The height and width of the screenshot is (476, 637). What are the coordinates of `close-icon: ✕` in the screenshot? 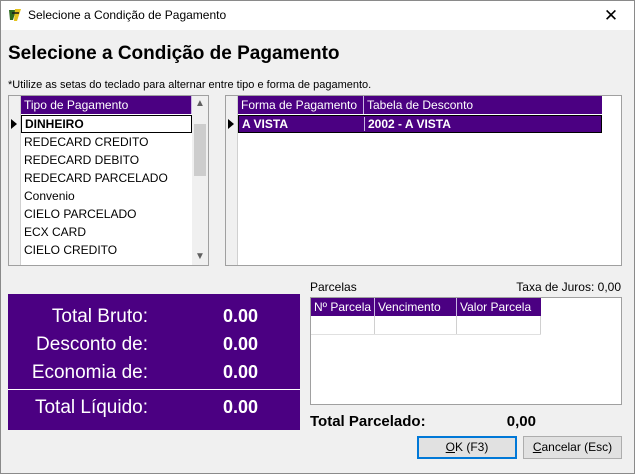 It's located at (611, 15).